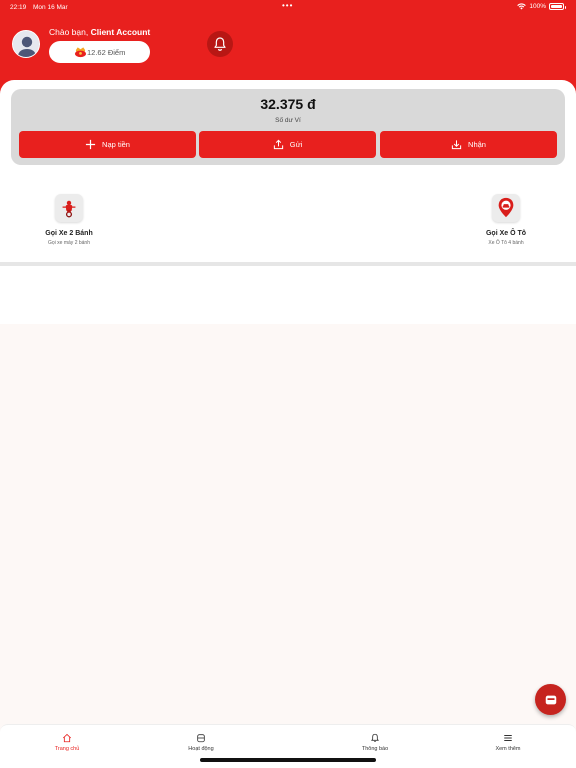  I want to click on wifi-icon, so click(522, 6).